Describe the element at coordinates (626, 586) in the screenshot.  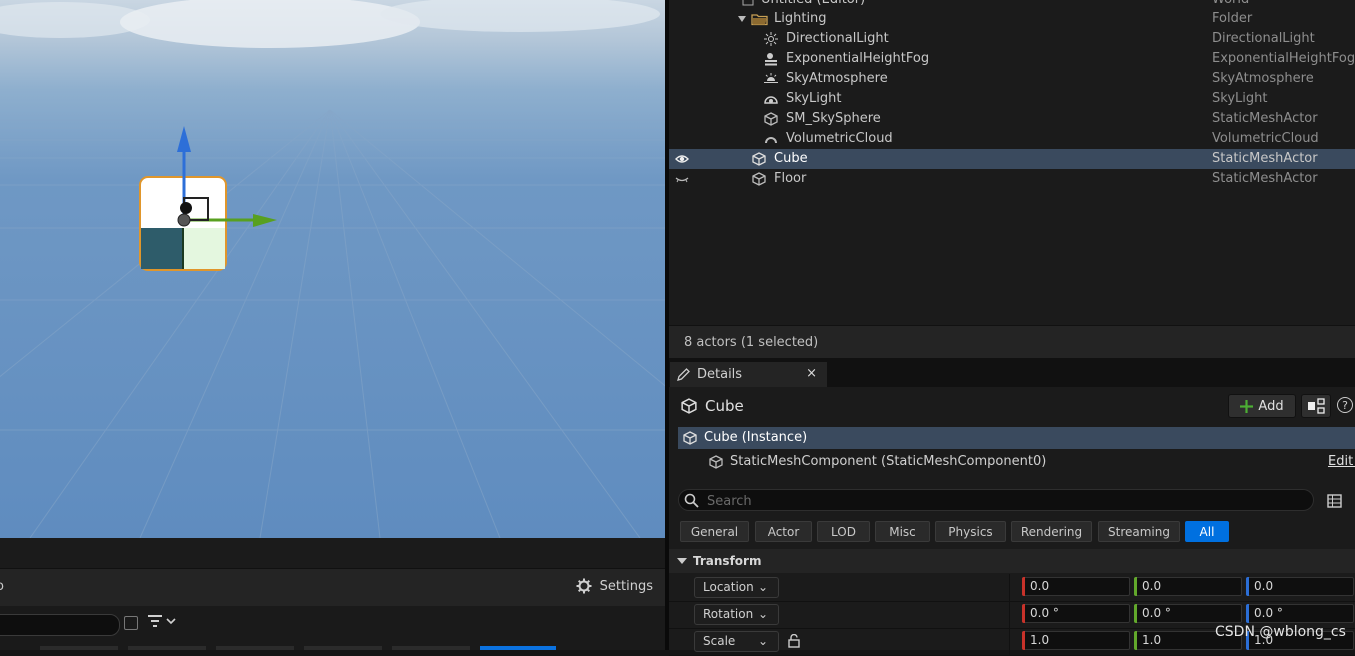
I see `settings-label: Settings` at that location.